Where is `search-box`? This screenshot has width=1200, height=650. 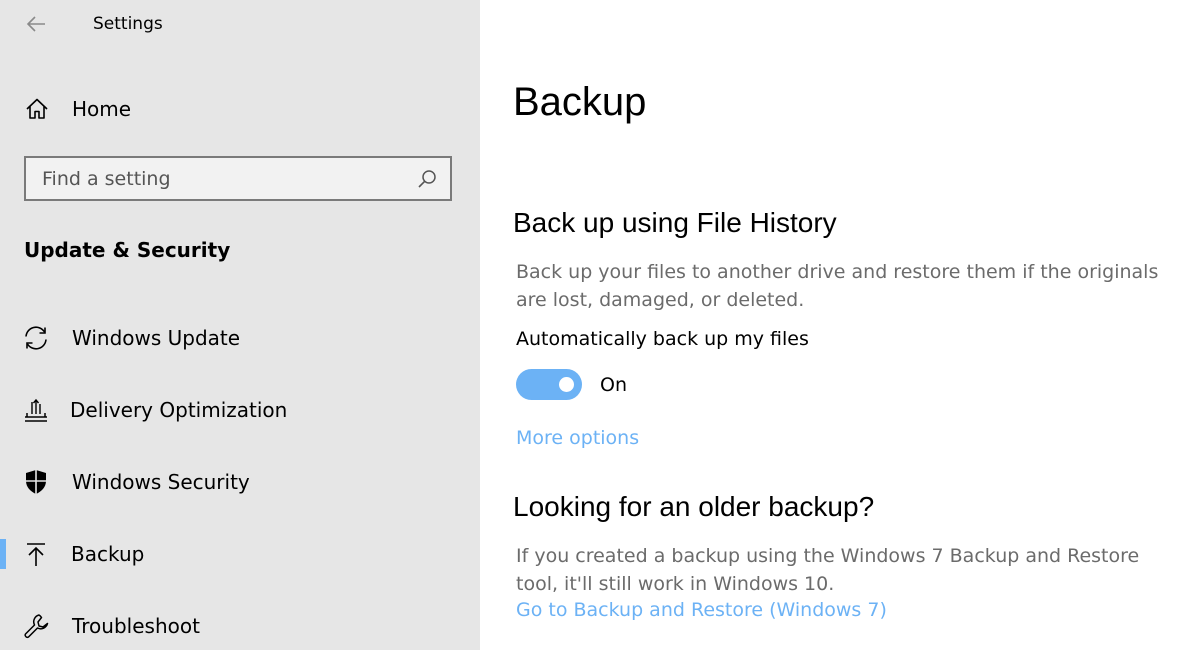 search-box is located at coordinates (238, 178).